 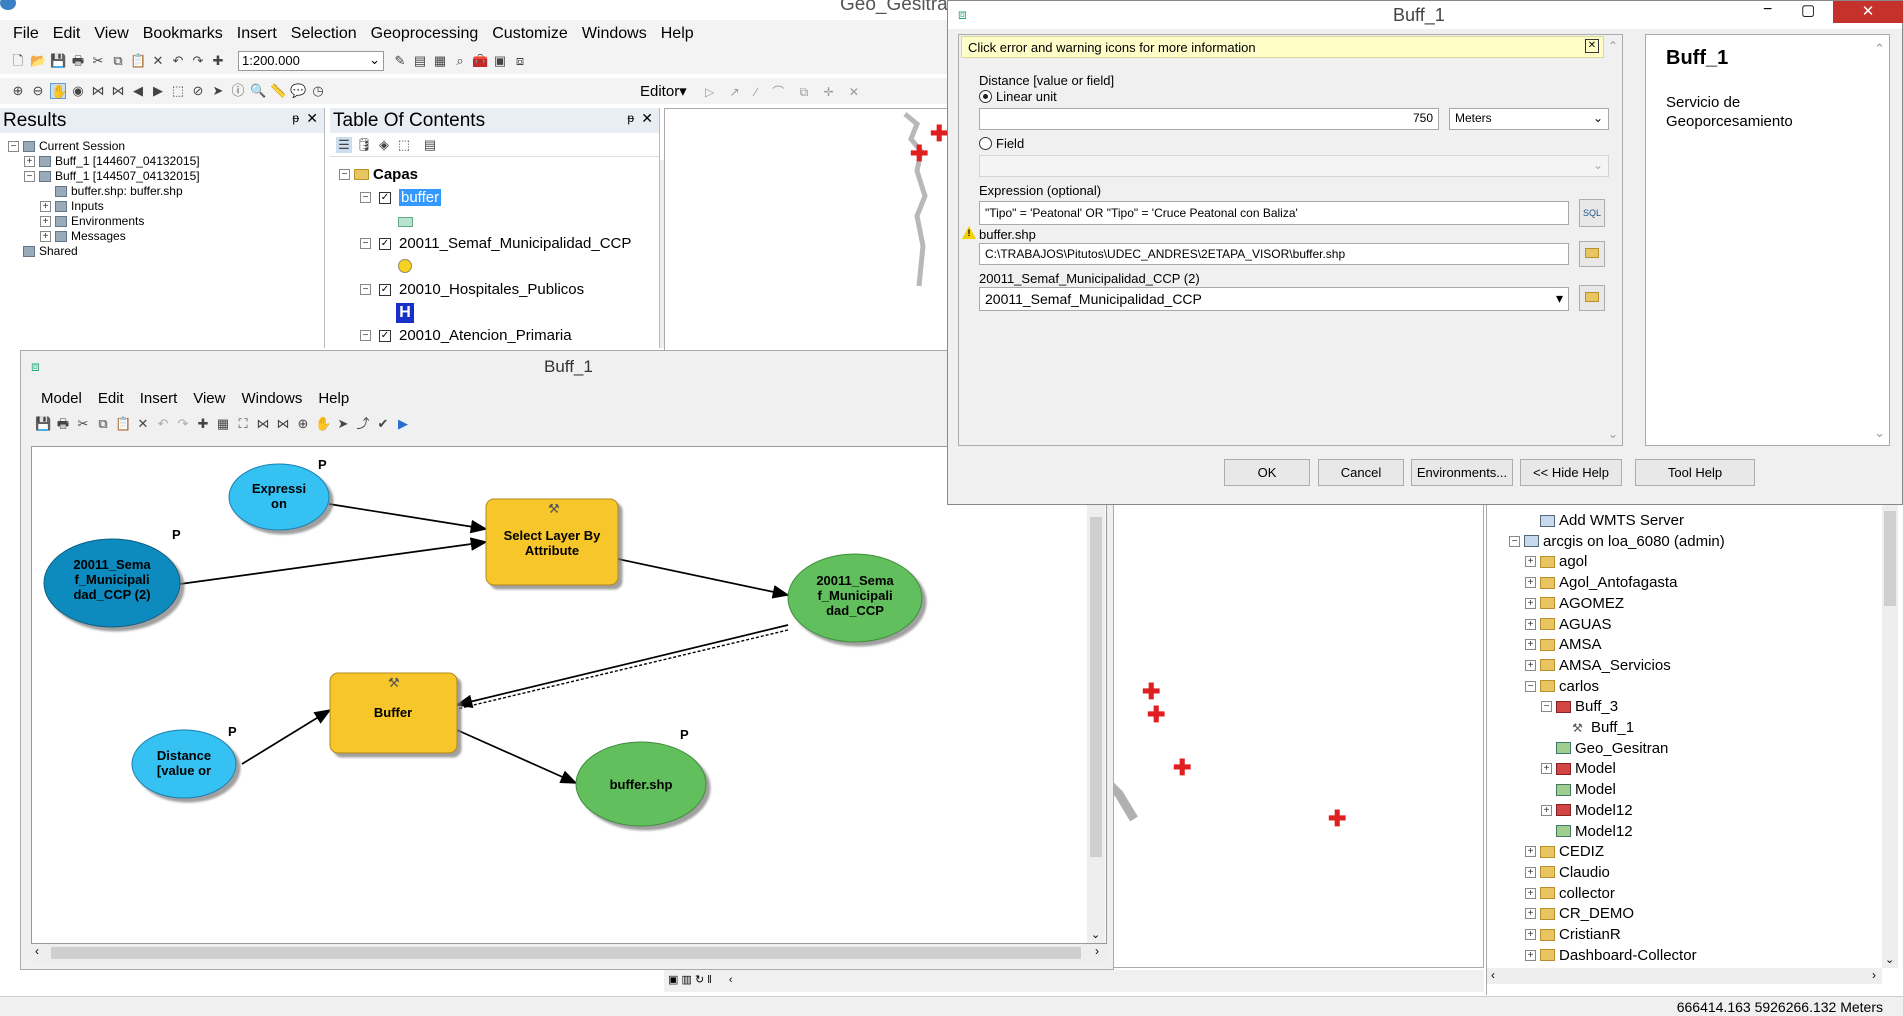 I want to click on catalog-item: Add WMTS Server, so click(x=1604, y=520).